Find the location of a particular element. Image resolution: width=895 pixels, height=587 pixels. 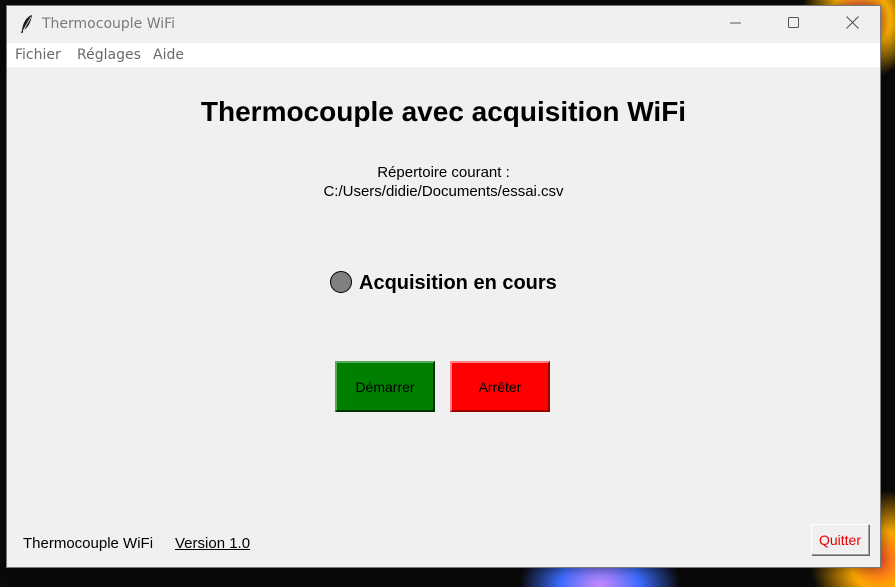

title-bar: Thermocouple WiFi is located at coordinates (443, 24).